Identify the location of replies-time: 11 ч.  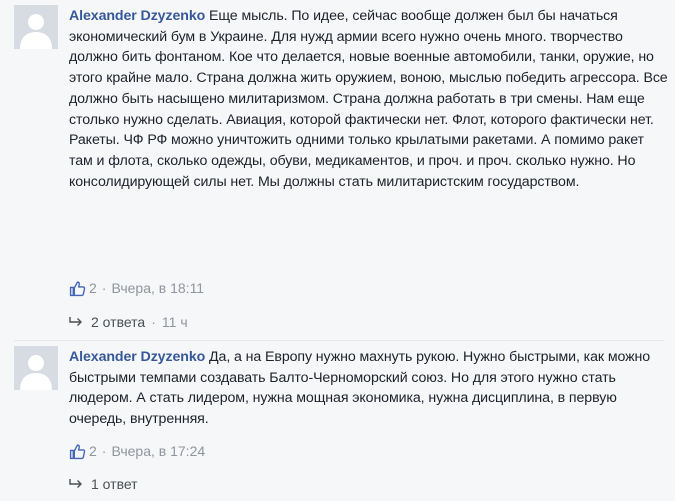
(174, 322).